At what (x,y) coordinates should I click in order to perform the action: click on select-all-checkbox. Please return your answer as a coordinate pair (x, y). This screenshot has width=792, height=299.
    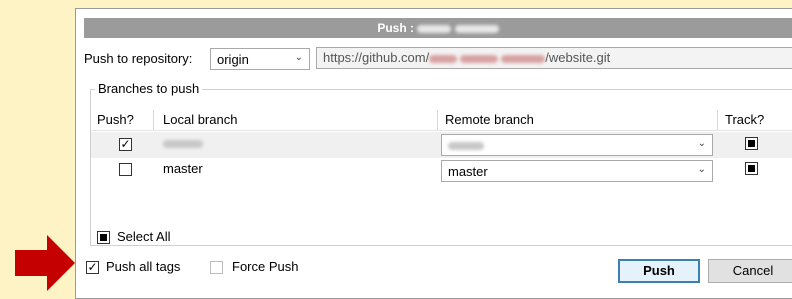
    Looking at the image, I should click on (103, 237).